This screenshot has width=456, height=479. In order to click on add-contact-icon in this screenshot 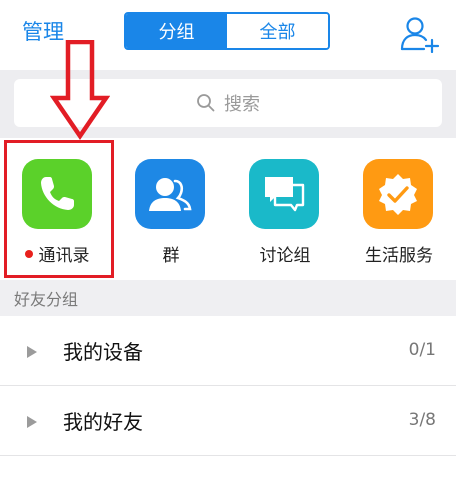, I will do `click(421, 34)`.